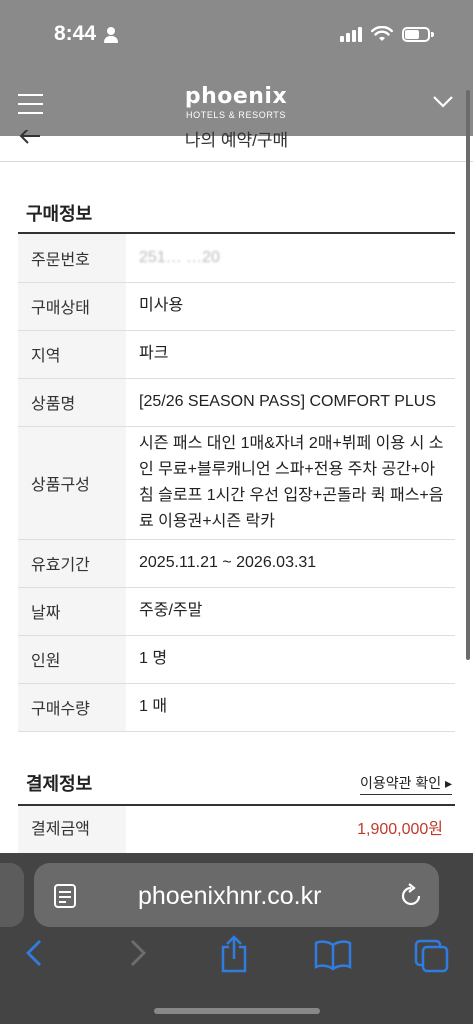  What do you see at coordinates (59, 214) in the screenshot?
I see `purchase-info-title: 구매정보` at bounding box center [59, 214].